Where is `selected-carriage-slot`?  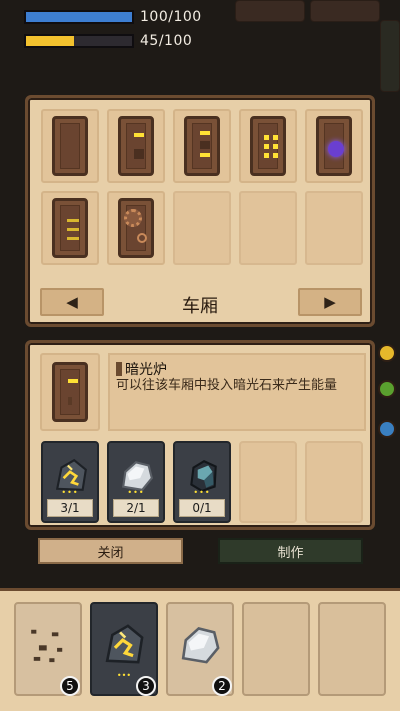
selected-carriage-slot is located at coordinates (70, 392).